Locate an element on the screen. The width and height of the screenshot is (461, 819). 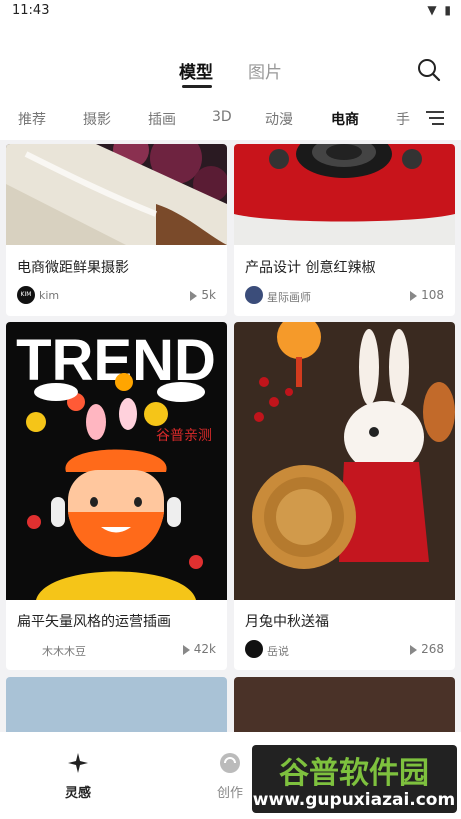
category-photography: 摄影 is located at coordinates (97, 119).